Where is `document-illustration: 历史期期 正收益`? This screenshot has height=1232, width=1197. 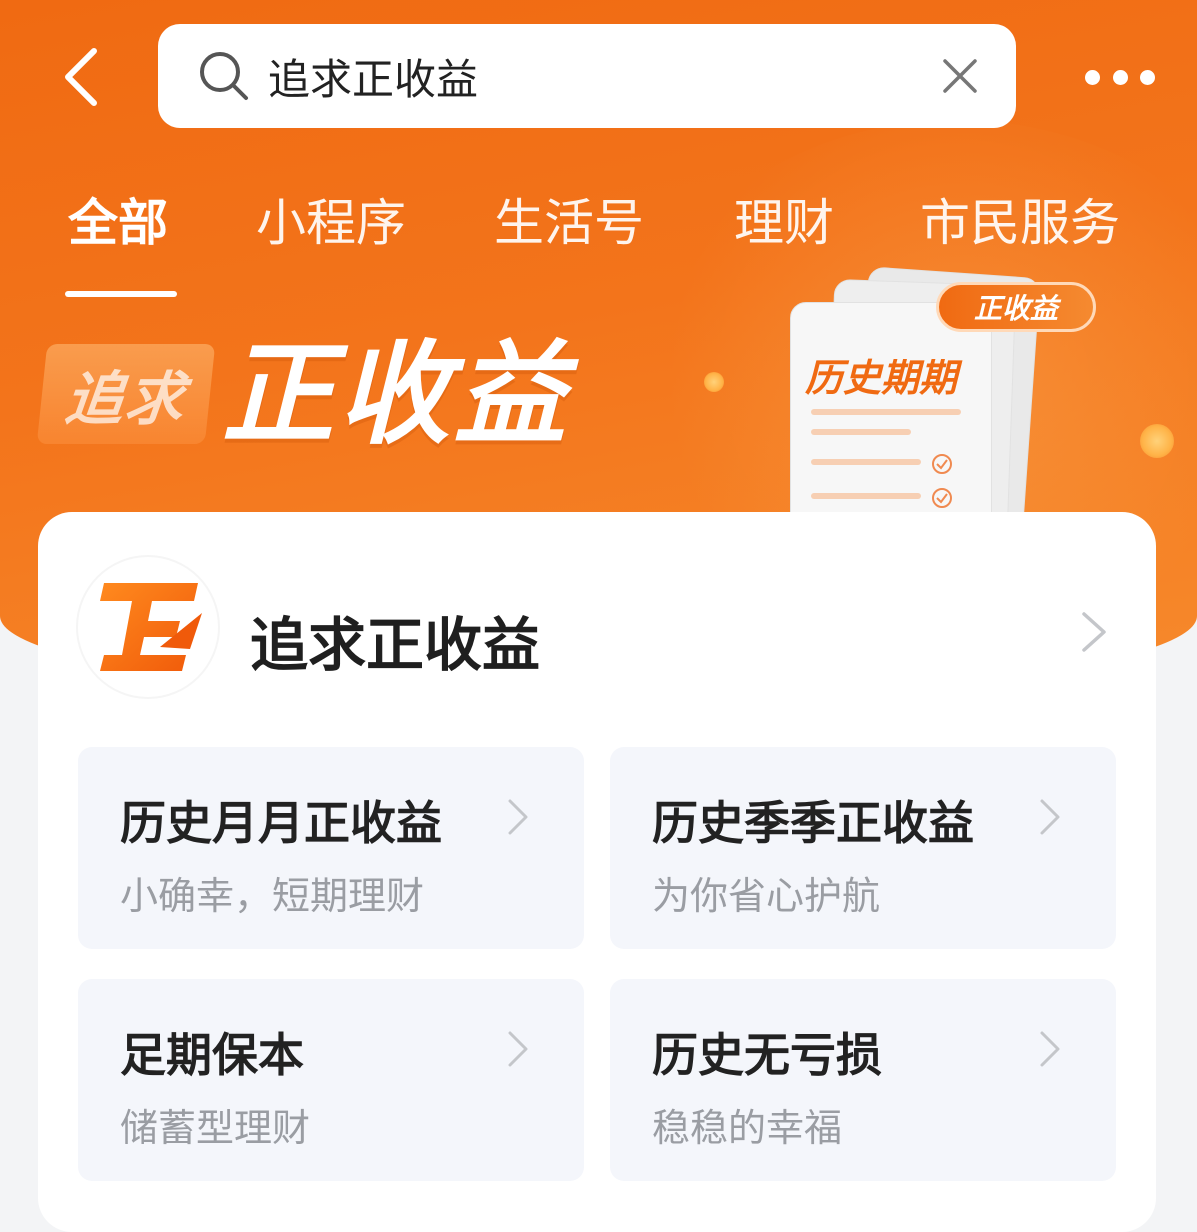
document-illustration: 历史期期 正收益 is located at coordinates (950, 403).